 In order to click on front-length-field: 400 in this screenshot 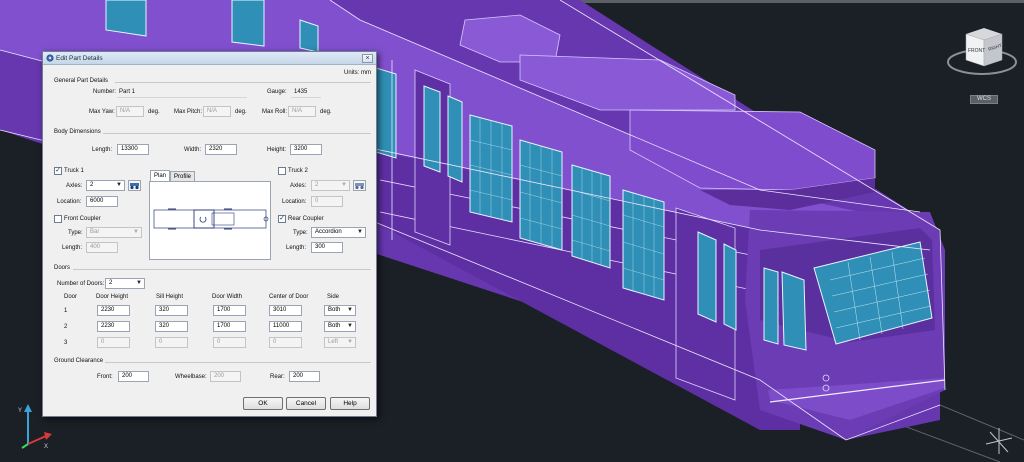, I will do `click(102, 247)`.